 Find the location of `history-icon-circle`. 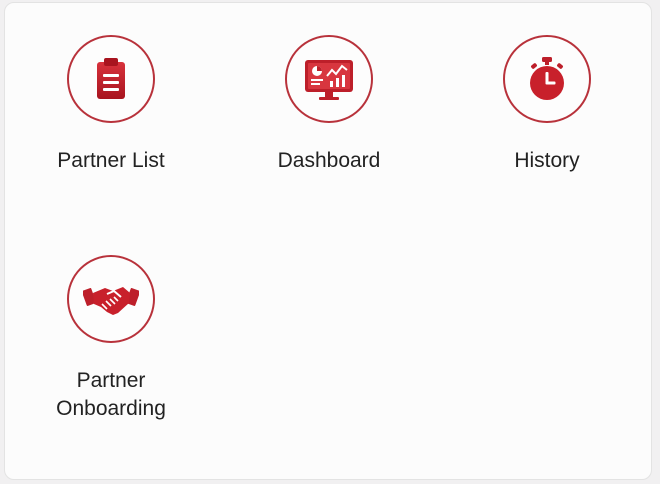

history-icon-circle is located at coordinates (547, 79).